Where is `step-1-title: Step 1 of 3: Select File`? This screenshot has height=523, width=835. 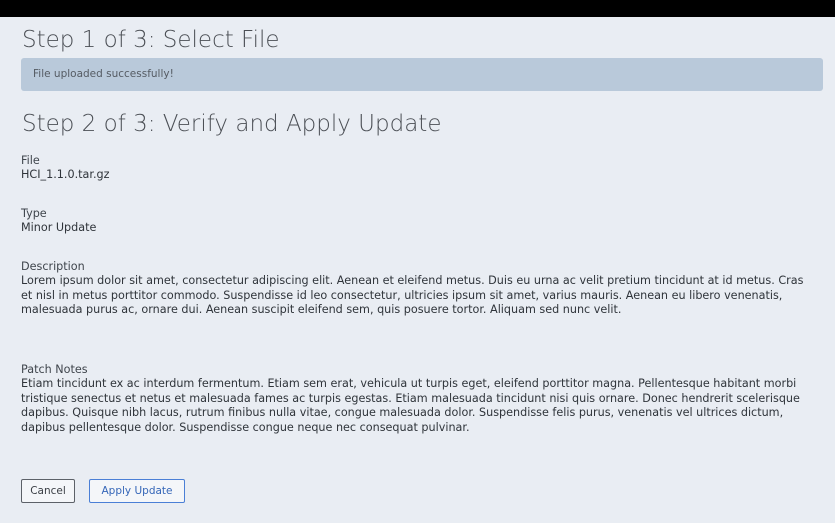 step-1-title: Step 1 of 3: Select File is located at coordinates (151, 40).